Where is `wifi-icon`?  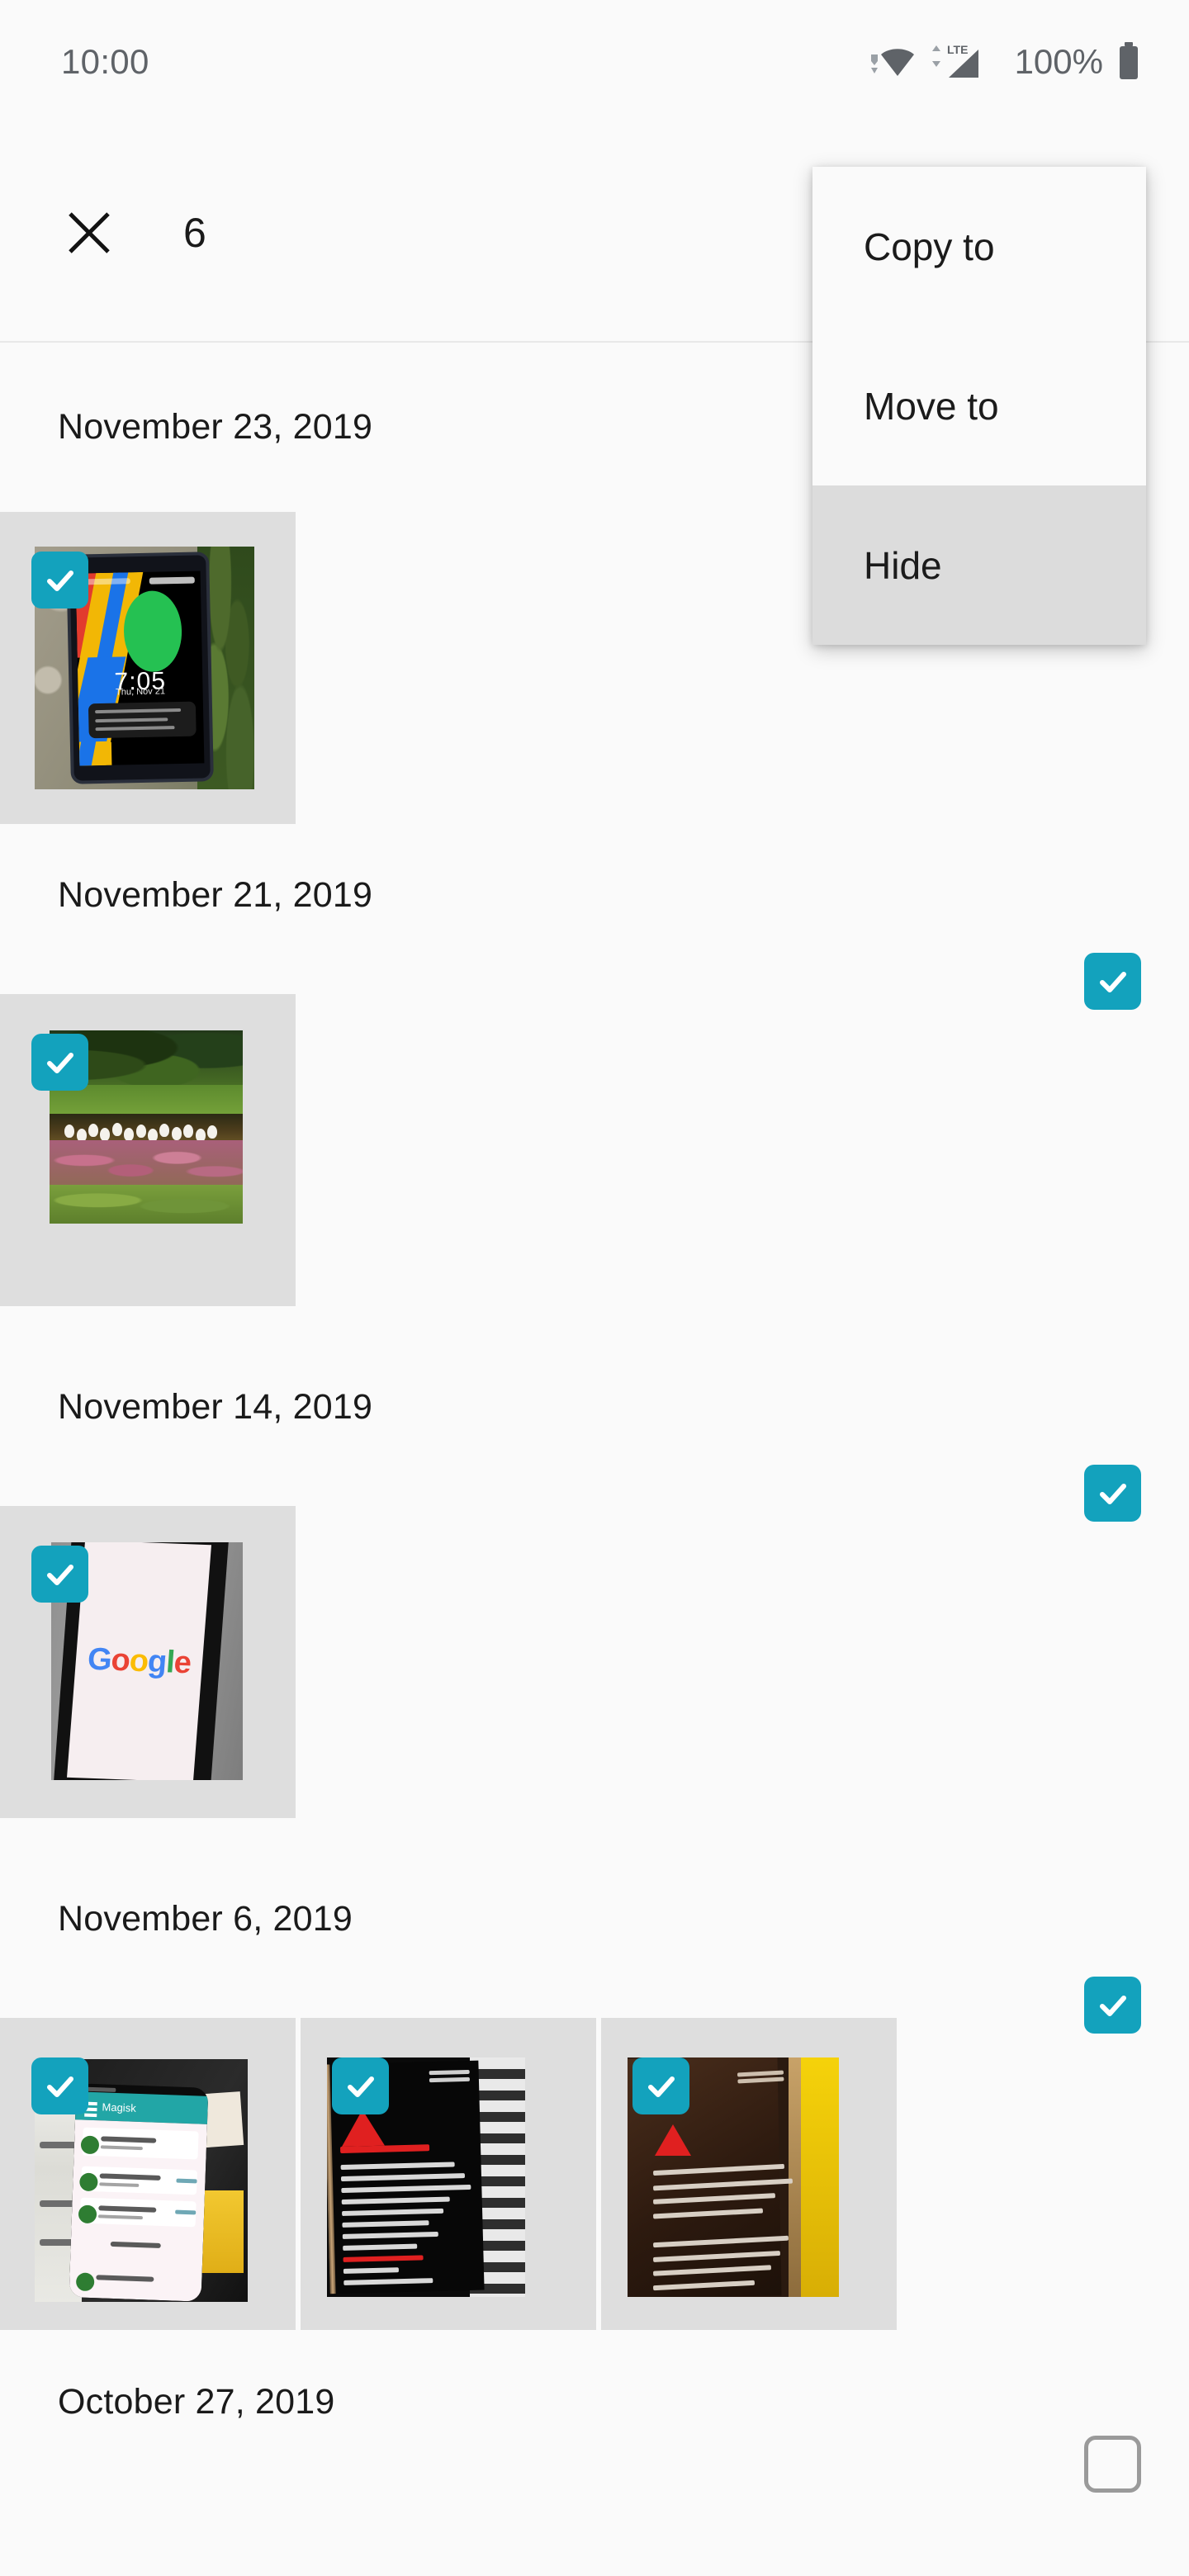
wifi-icon is located at coordinates (893, 62).